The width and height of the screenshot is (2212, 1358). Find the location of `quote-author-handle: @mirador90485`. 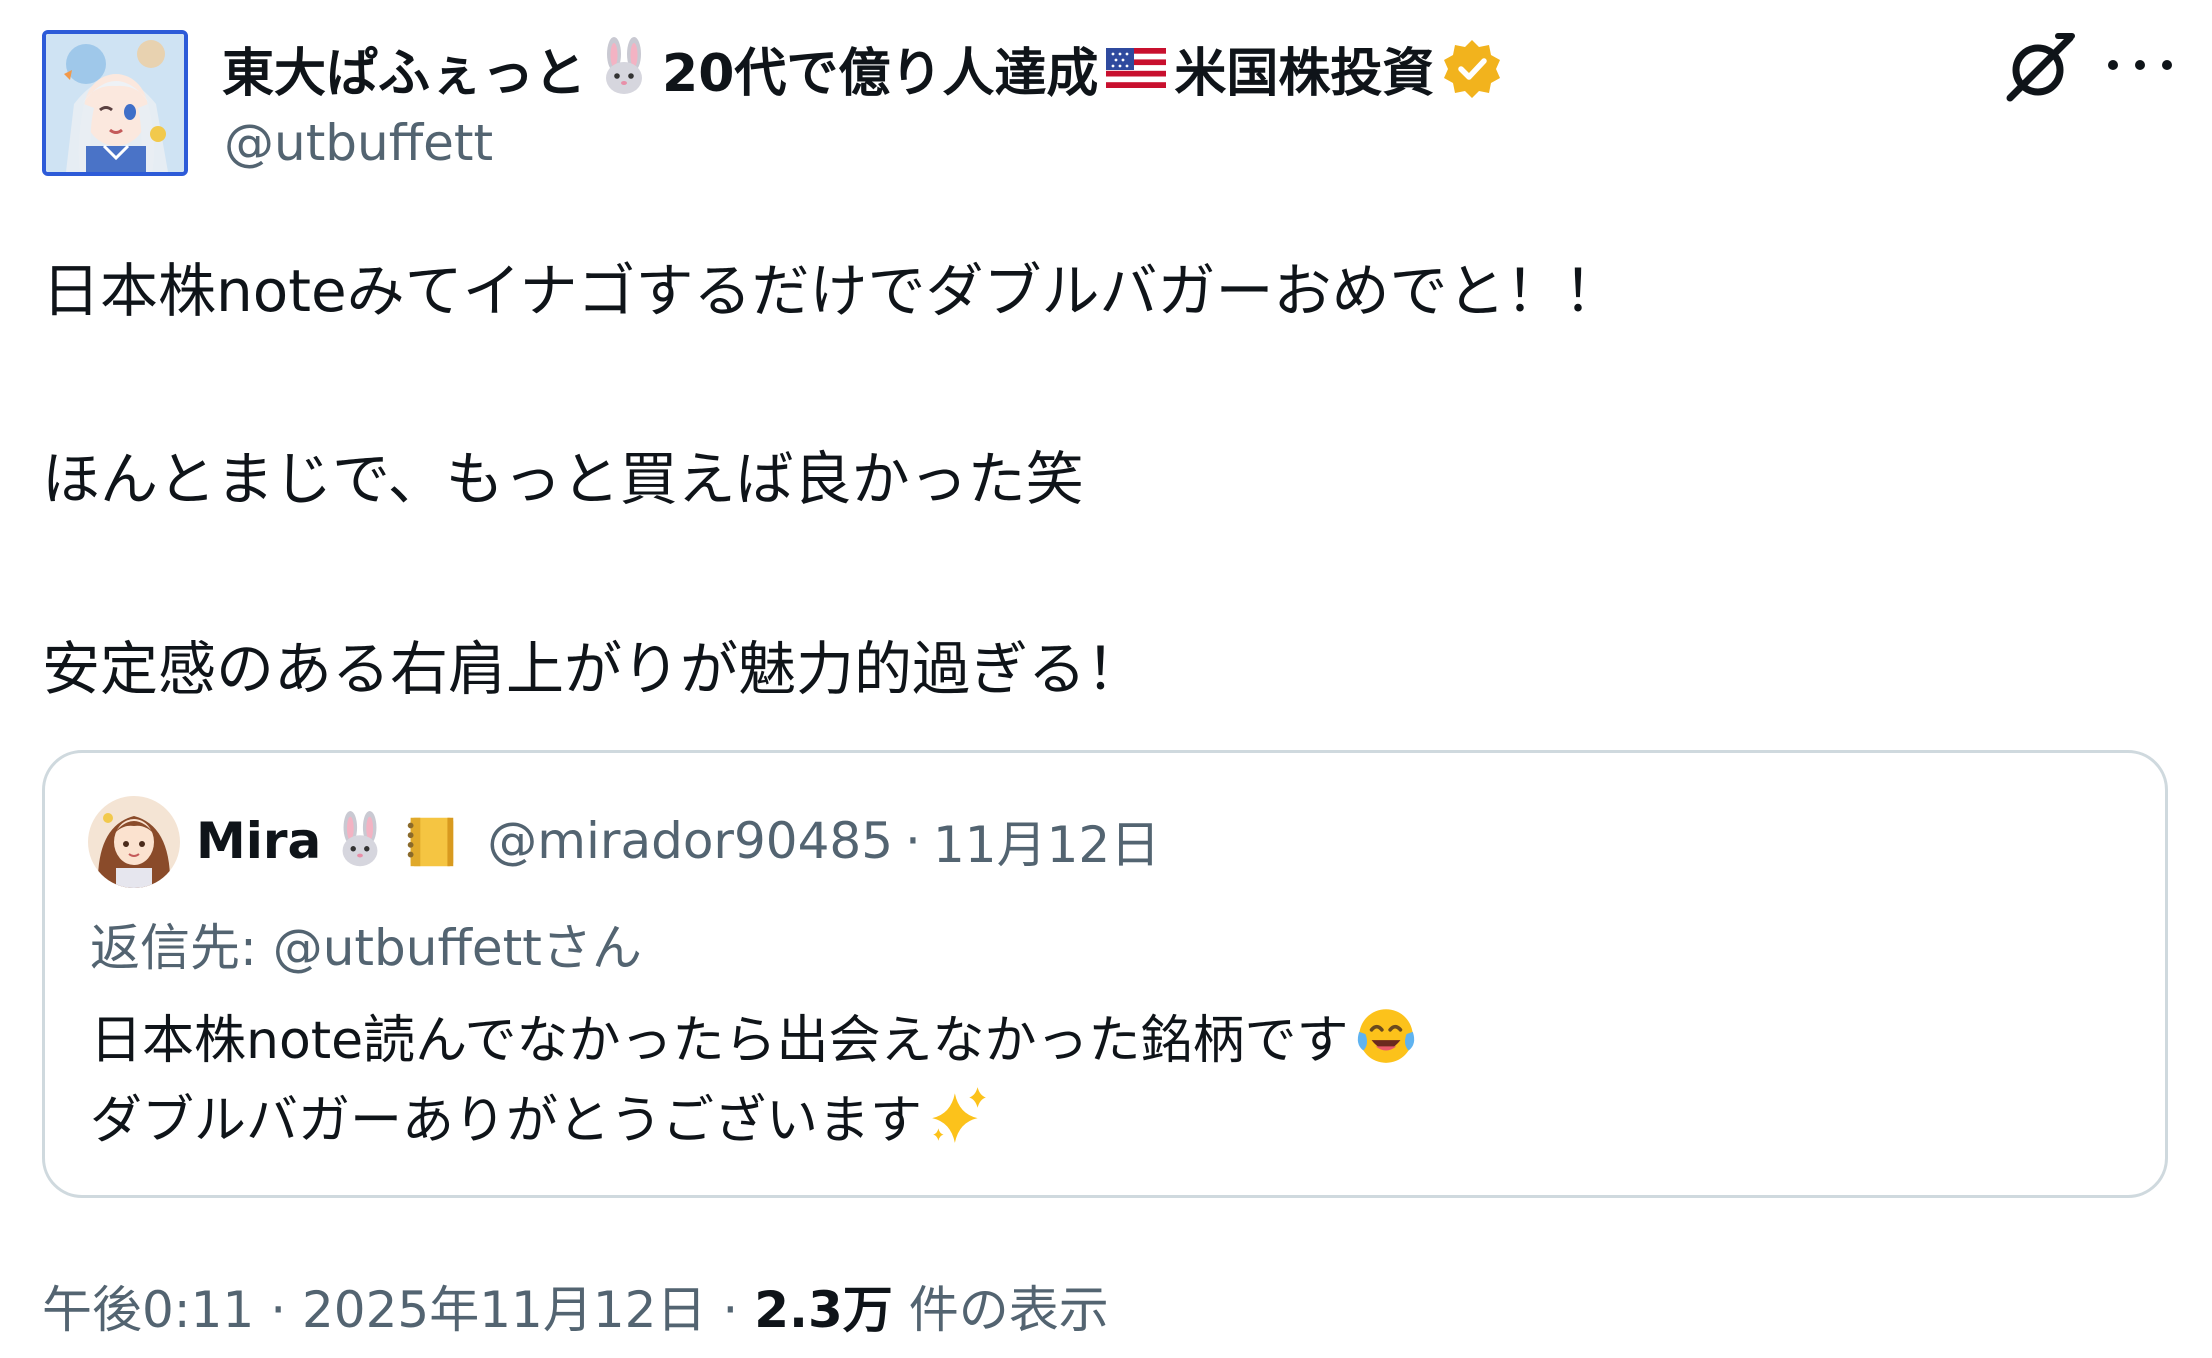

quote-author-handle: @mirador90485 is located at coordinates (690, 841).